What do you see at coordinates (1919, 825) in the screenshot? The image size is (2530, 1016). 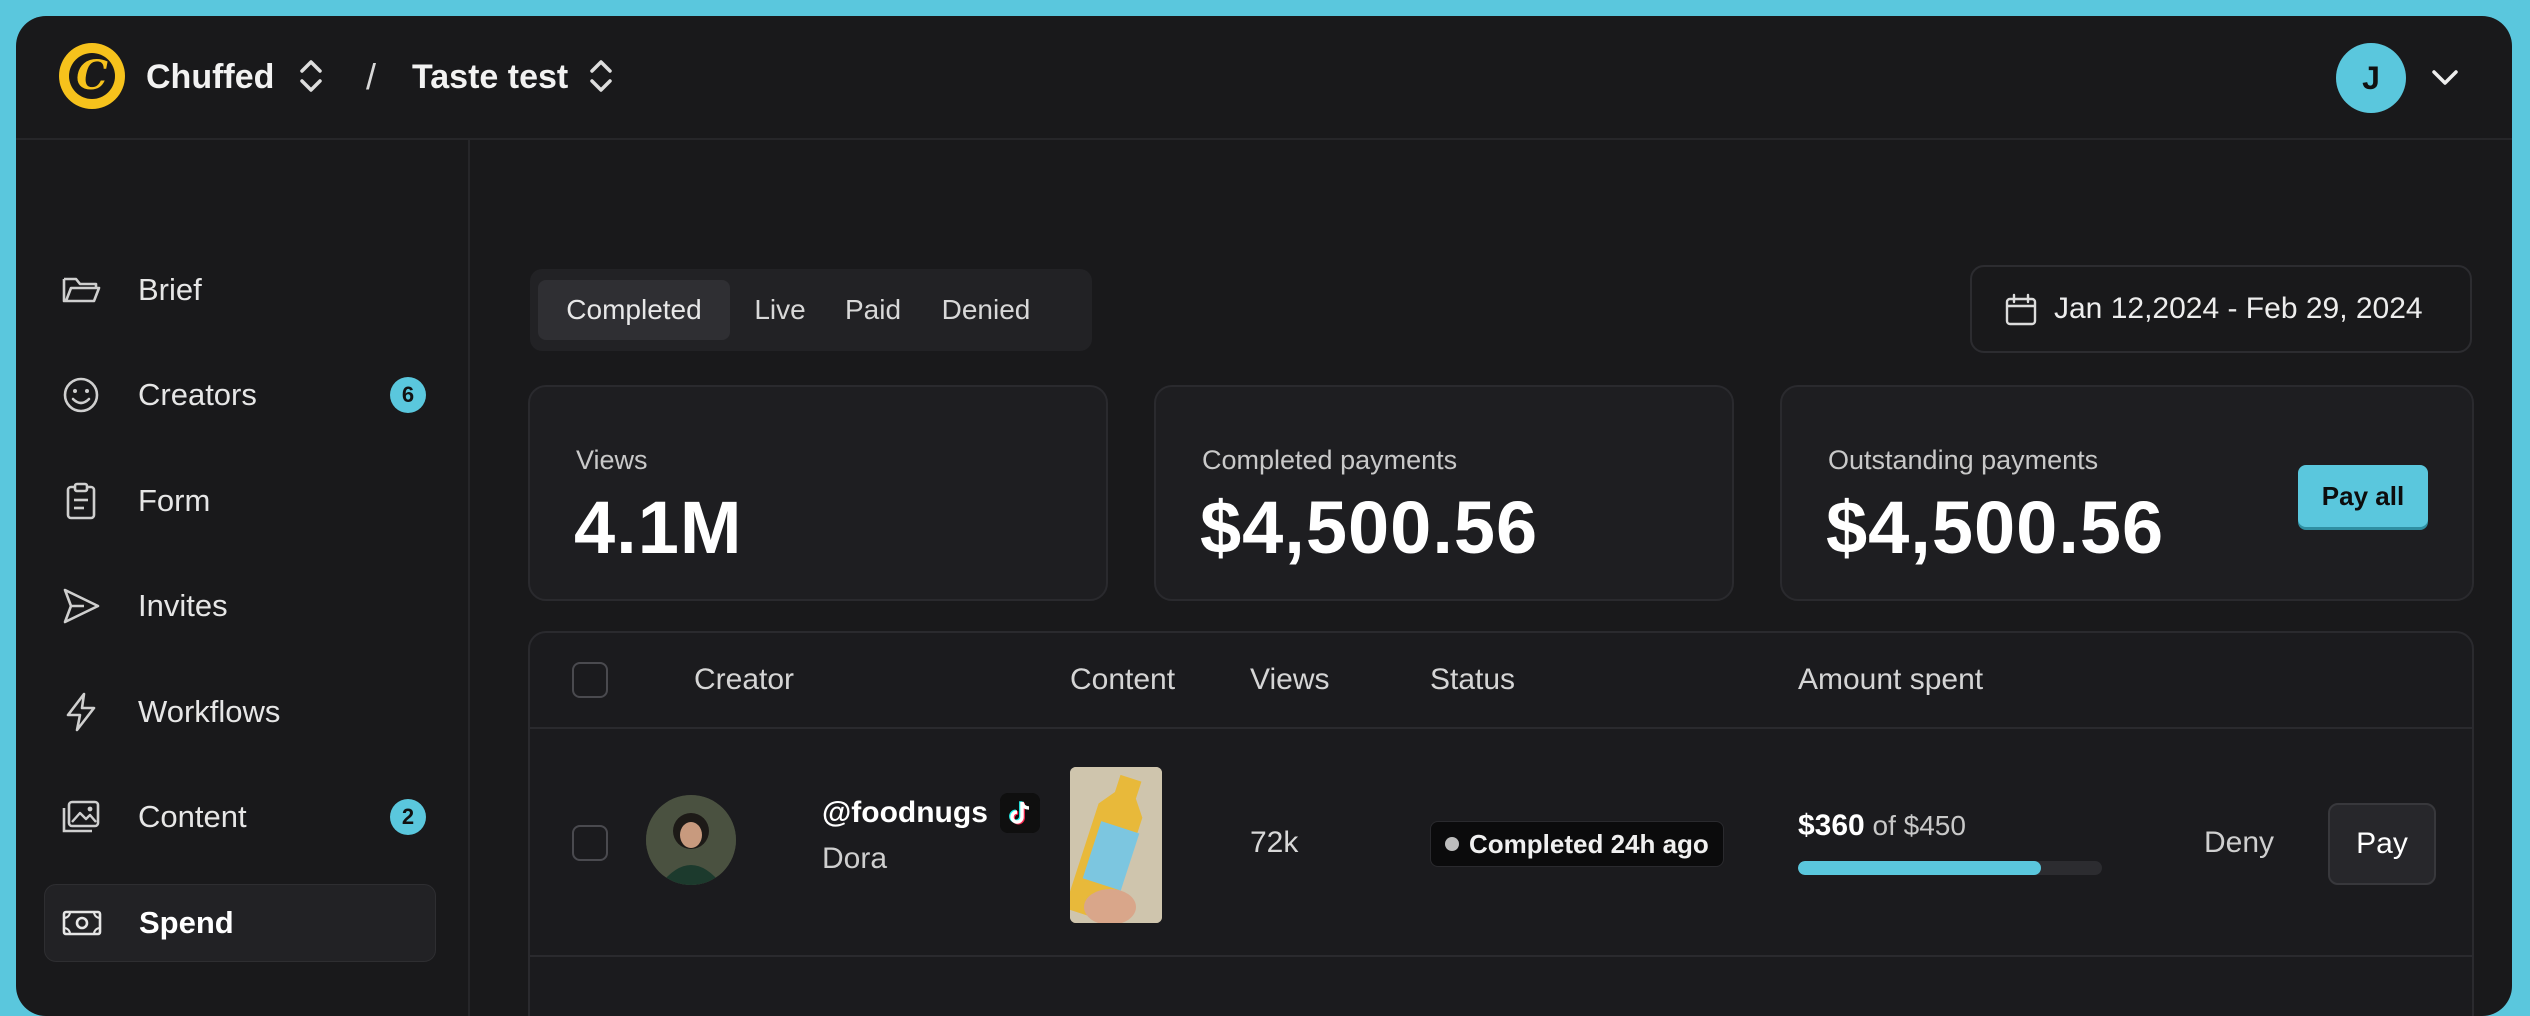 I see `amount-total: of $450` at bounding box center [1919, 825].